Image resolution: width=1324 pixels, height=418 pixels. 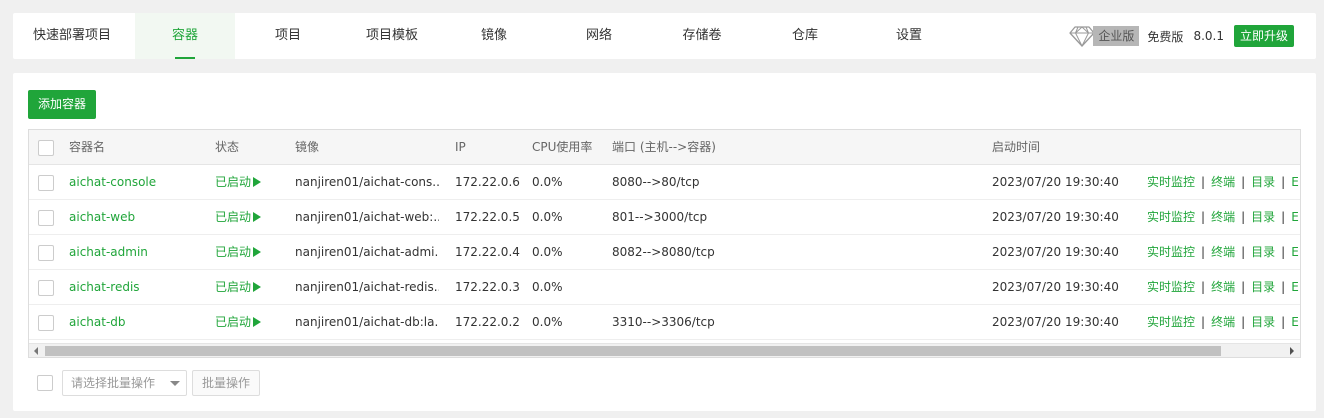 I want to click on ip-cell: 172.22.0.2, so click(x=487, y=322).